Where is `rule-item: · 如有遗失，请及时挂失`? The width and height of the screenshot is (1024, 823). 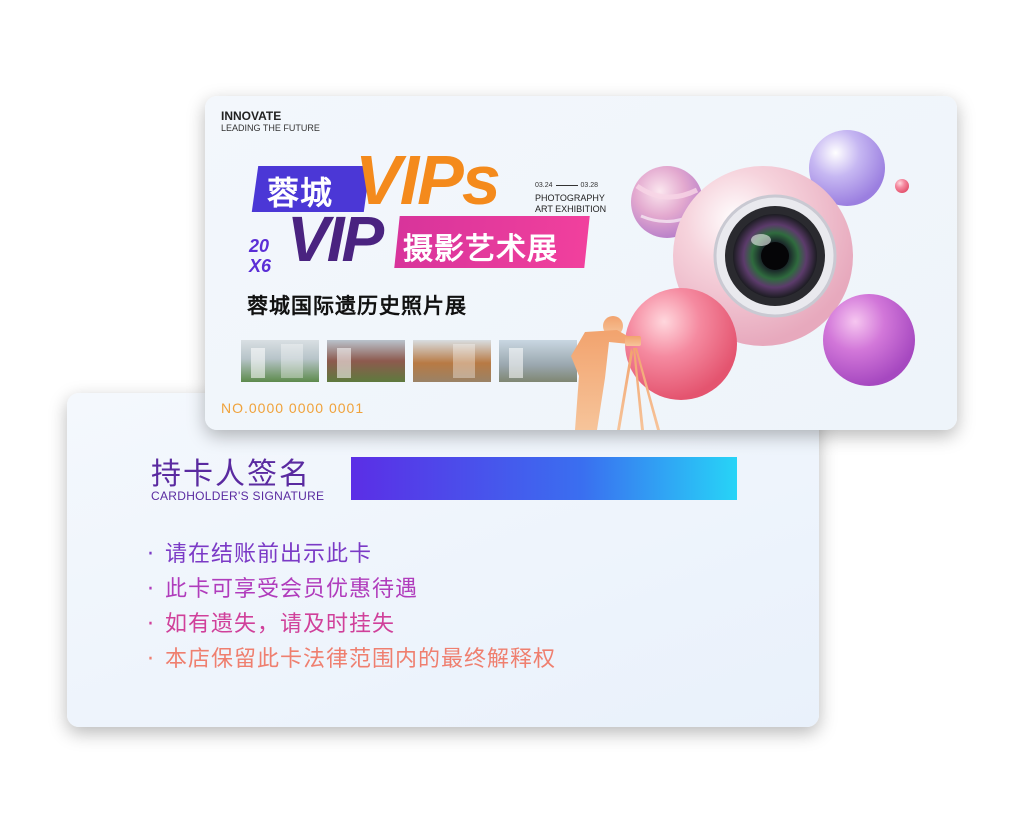 rule-item: · 如有遗失，请及时挂失 is located at coordinates (271, 624).